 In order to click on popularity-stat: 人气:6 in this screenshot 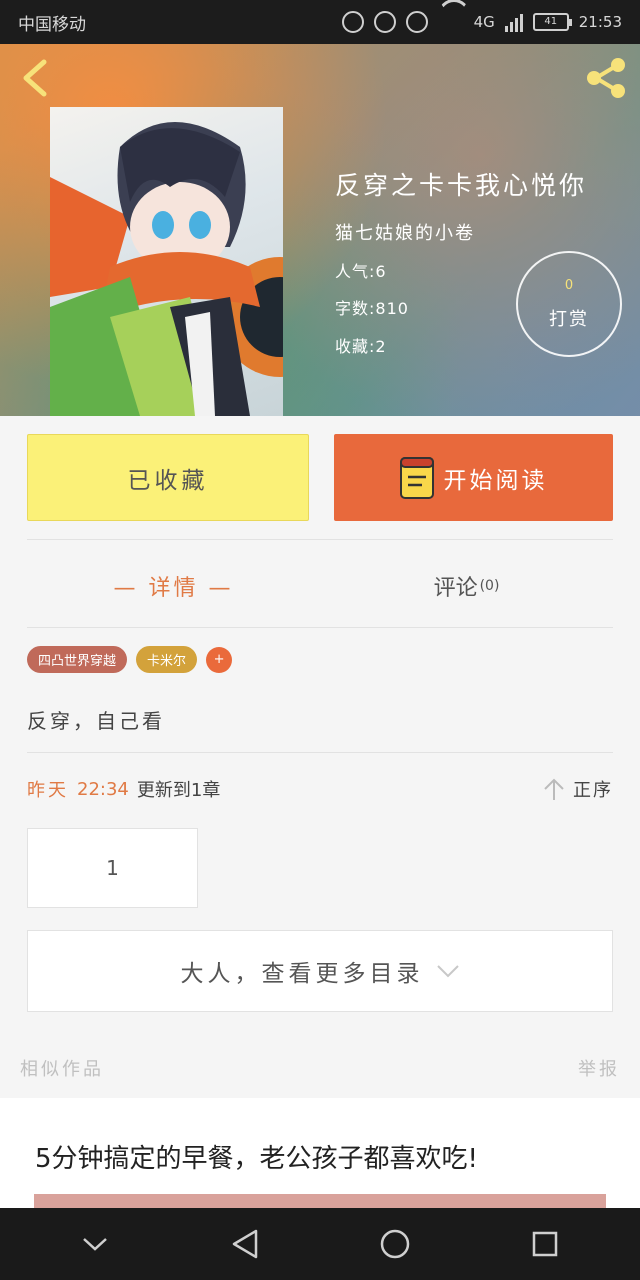, I will do `click(361, 271)`.